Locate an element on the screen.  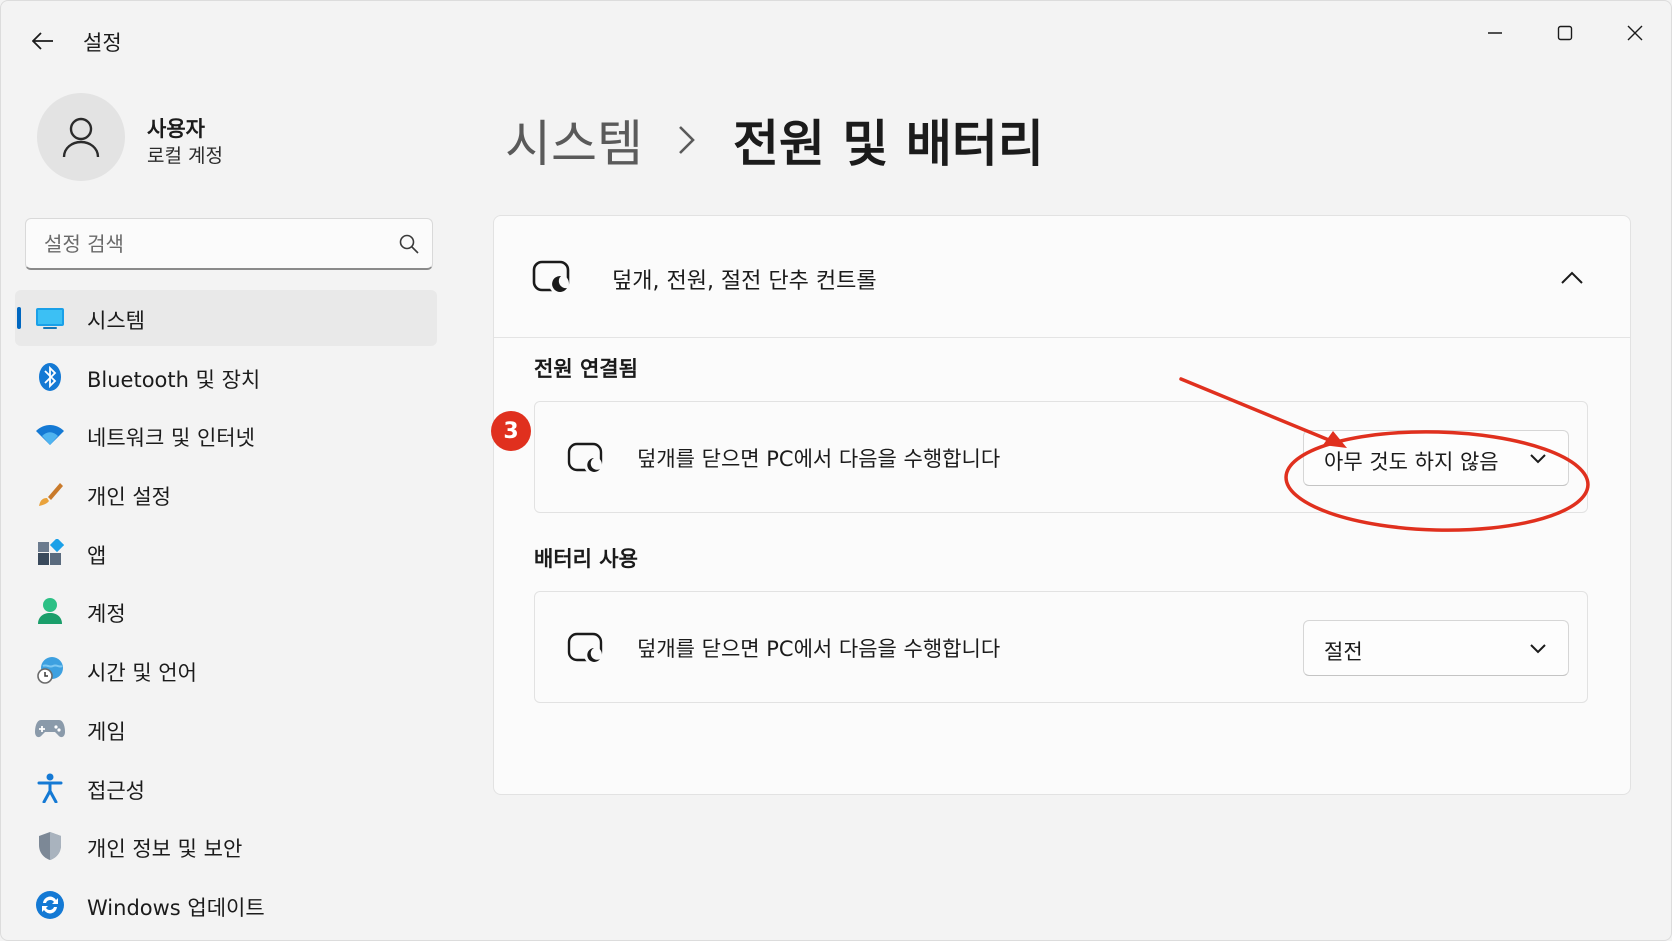
breadcrumb: 시스템 전원 및 배터리 is located at coordinates (774, 140).